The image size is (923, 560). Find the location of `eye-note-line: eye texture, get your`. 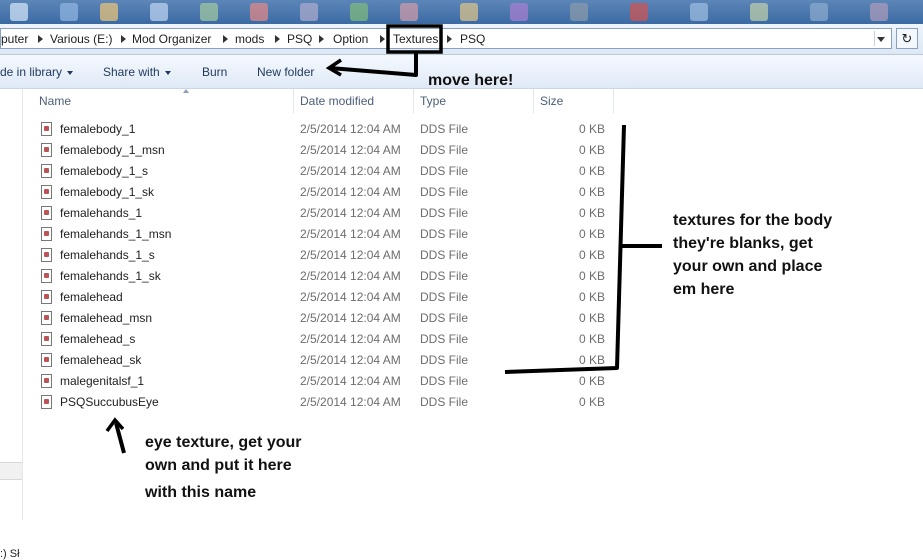

eye-note-line: eye texture, get your is located at coordinates (223, 442).